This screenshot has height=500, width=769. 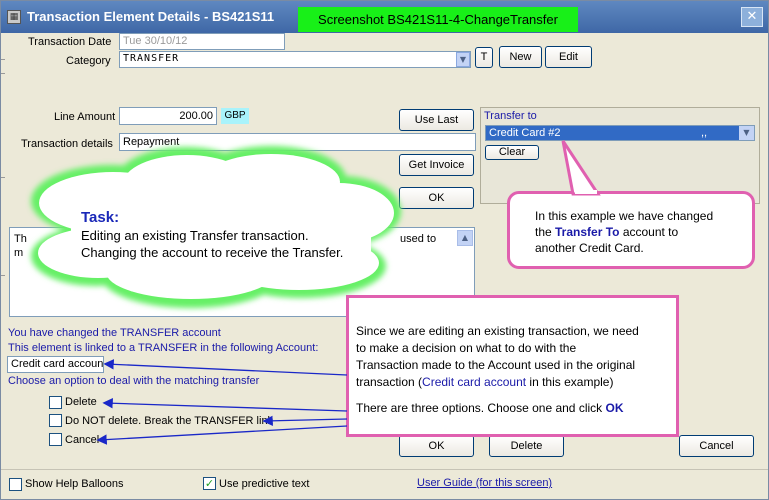 I want to click on arrow-to-break-link-option, so click(x=305, y=421).